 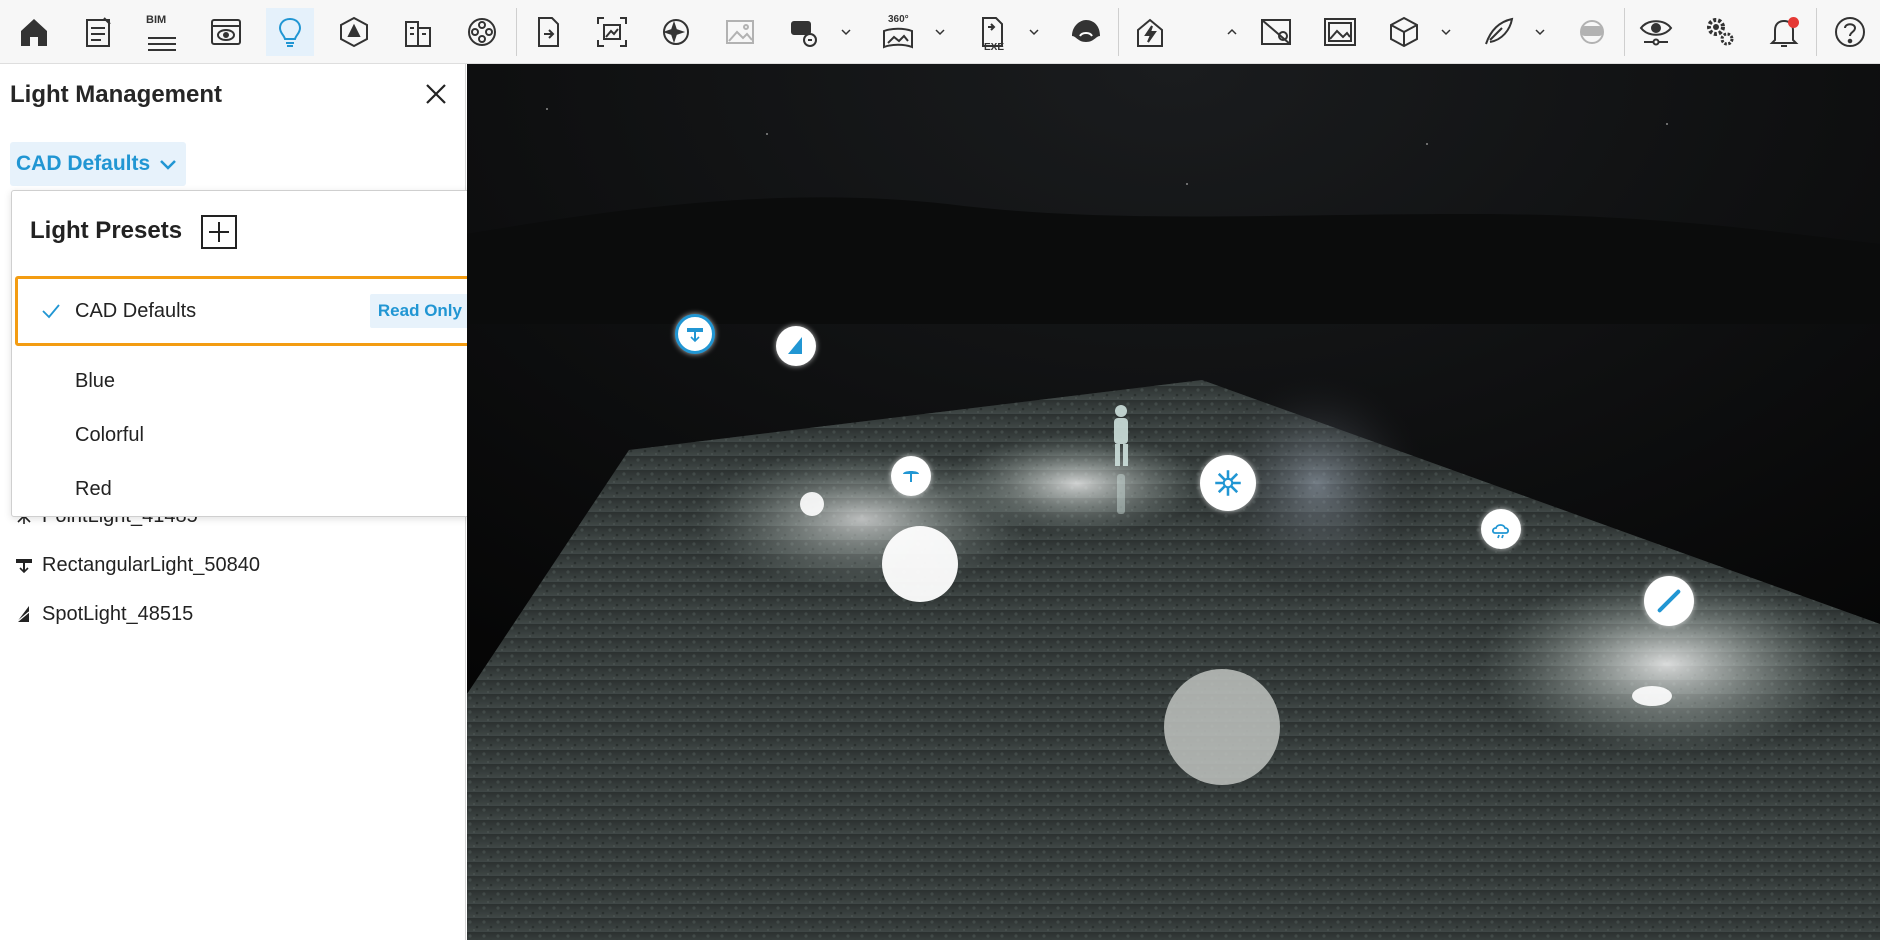 I want to click on preset-option-label: Red, so click(x=93, y=488).